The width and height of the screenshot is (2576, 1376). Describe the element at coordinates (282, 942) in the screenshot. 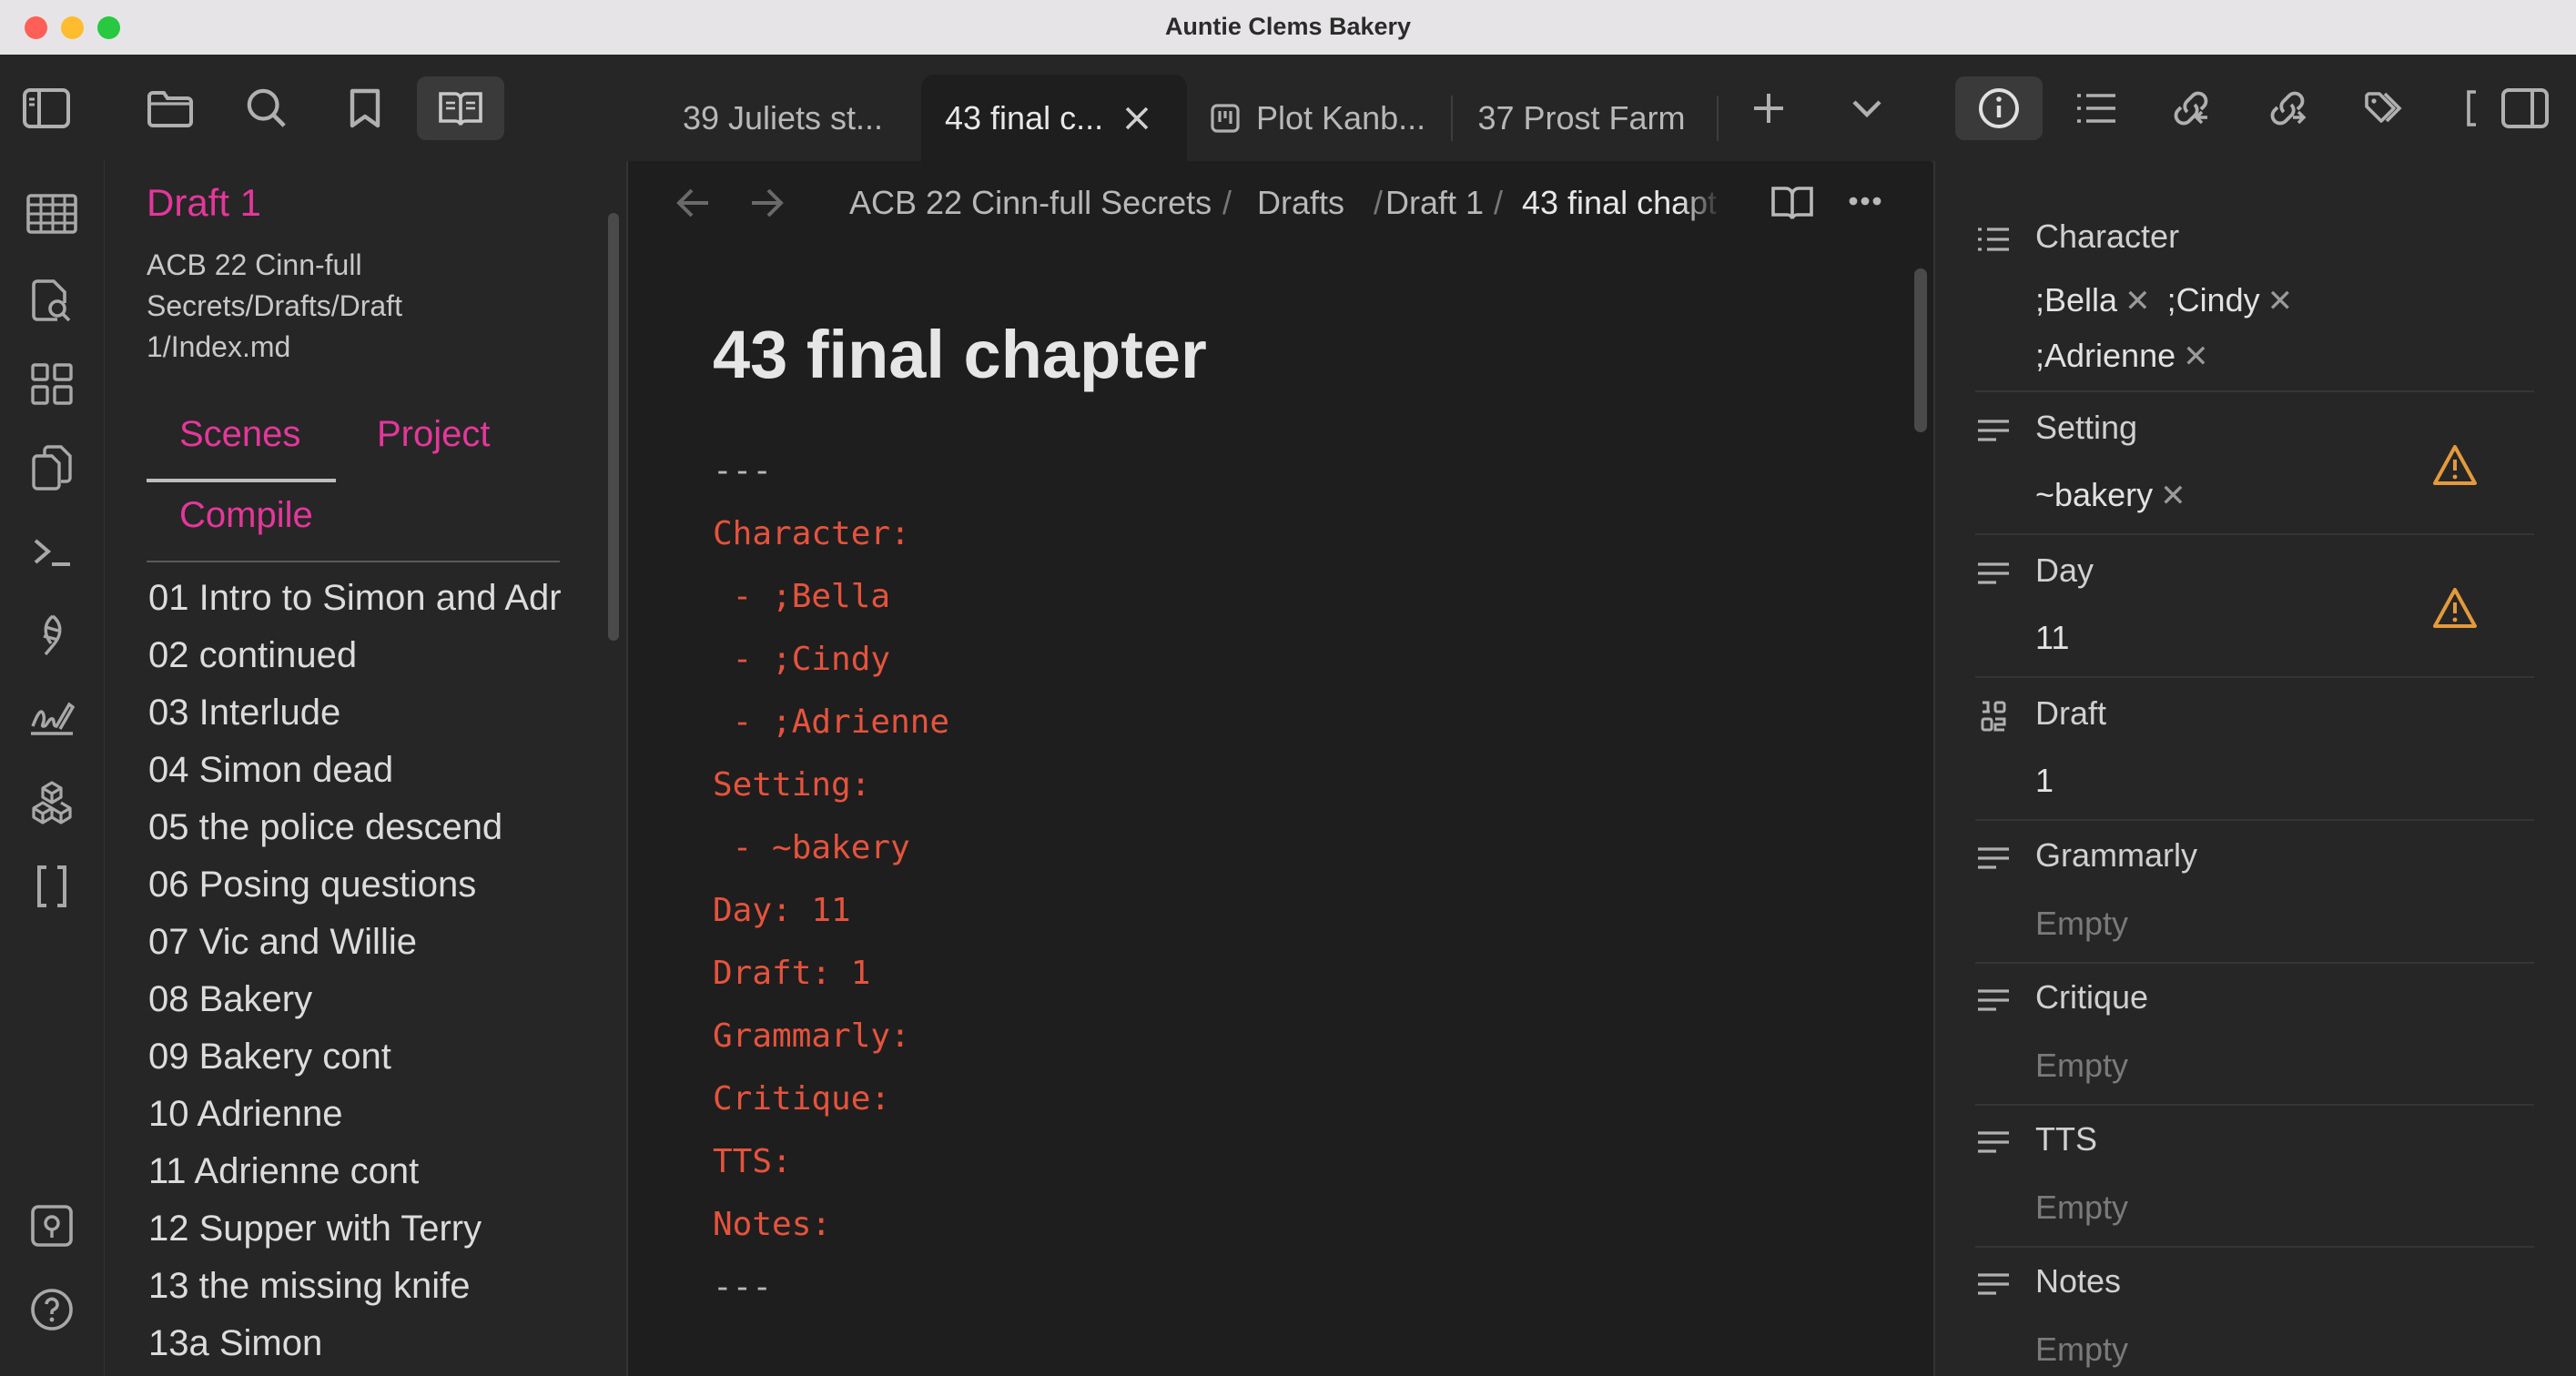

I see `scene-item: 07 Vic and Willie` at that location.